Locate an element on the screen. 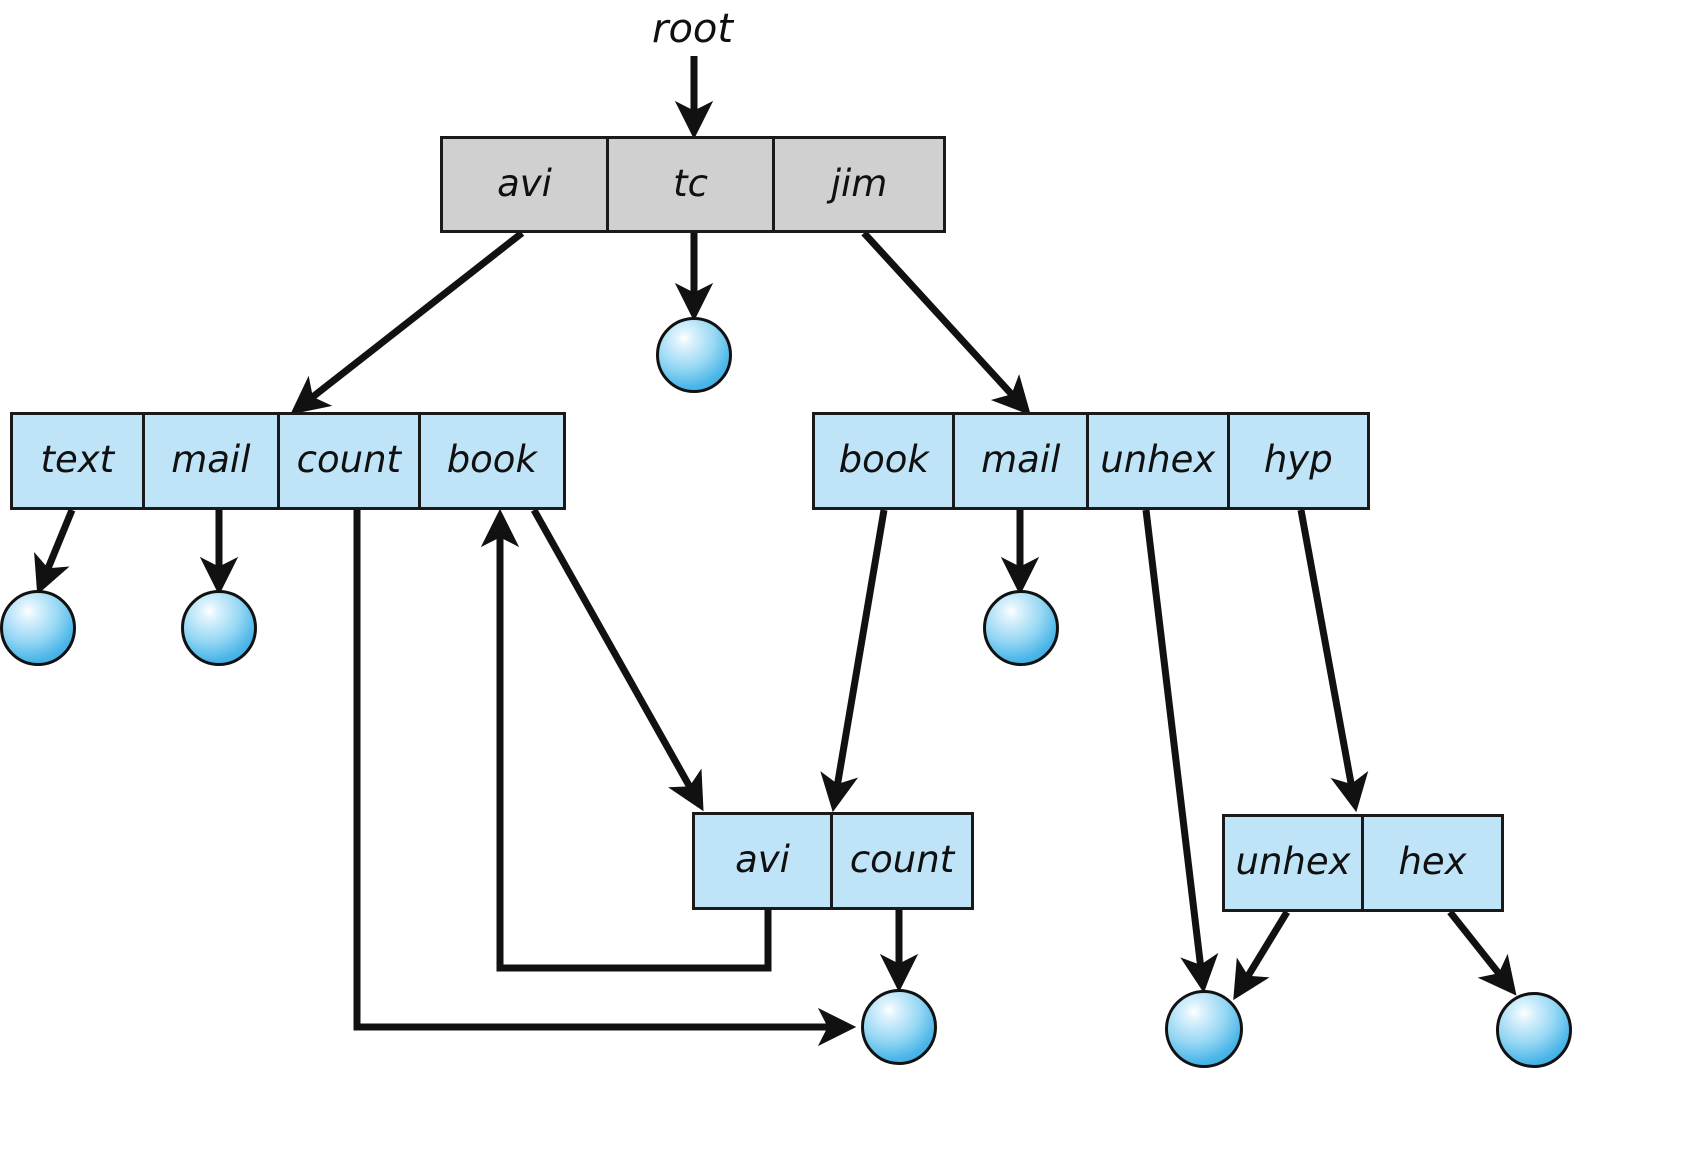  edge-text-to-blob is located at coordinates (55, 551).